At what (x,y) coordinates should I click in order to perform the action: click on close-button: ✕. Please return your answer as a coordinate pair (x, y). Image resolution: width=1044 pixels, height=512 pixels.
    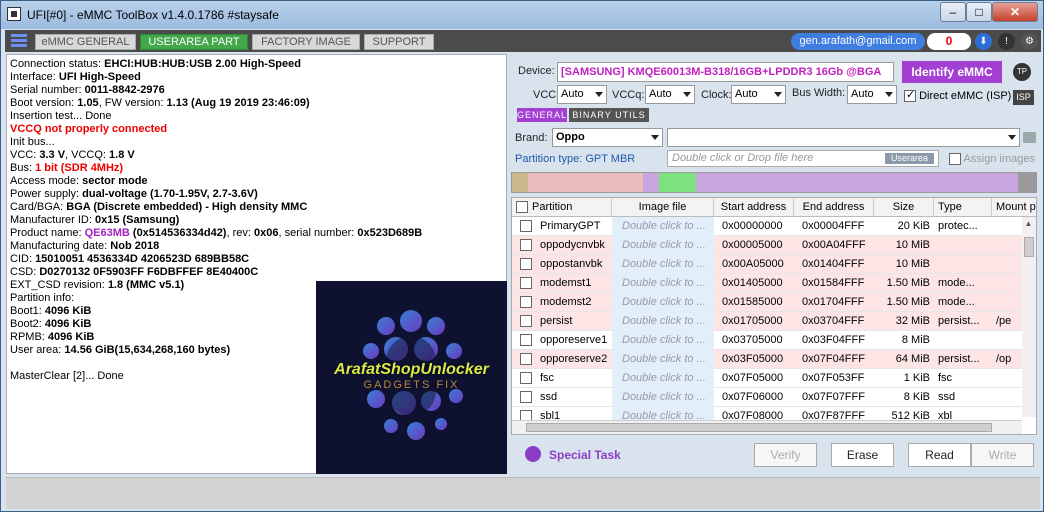
    Looking at the image, I should click on (1015, 12).